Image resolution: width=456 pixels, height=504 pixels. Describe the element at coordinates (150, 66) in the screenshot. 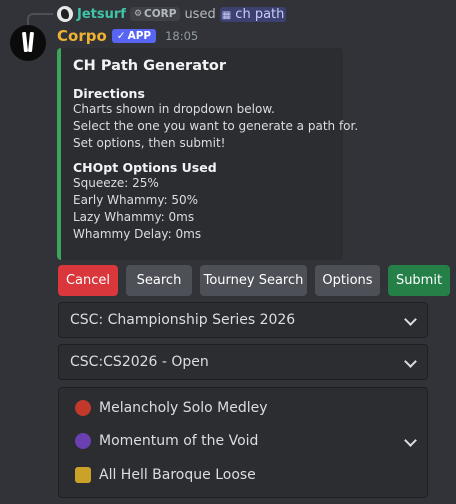

I see `embed-title: CH Path Generator` at that location.